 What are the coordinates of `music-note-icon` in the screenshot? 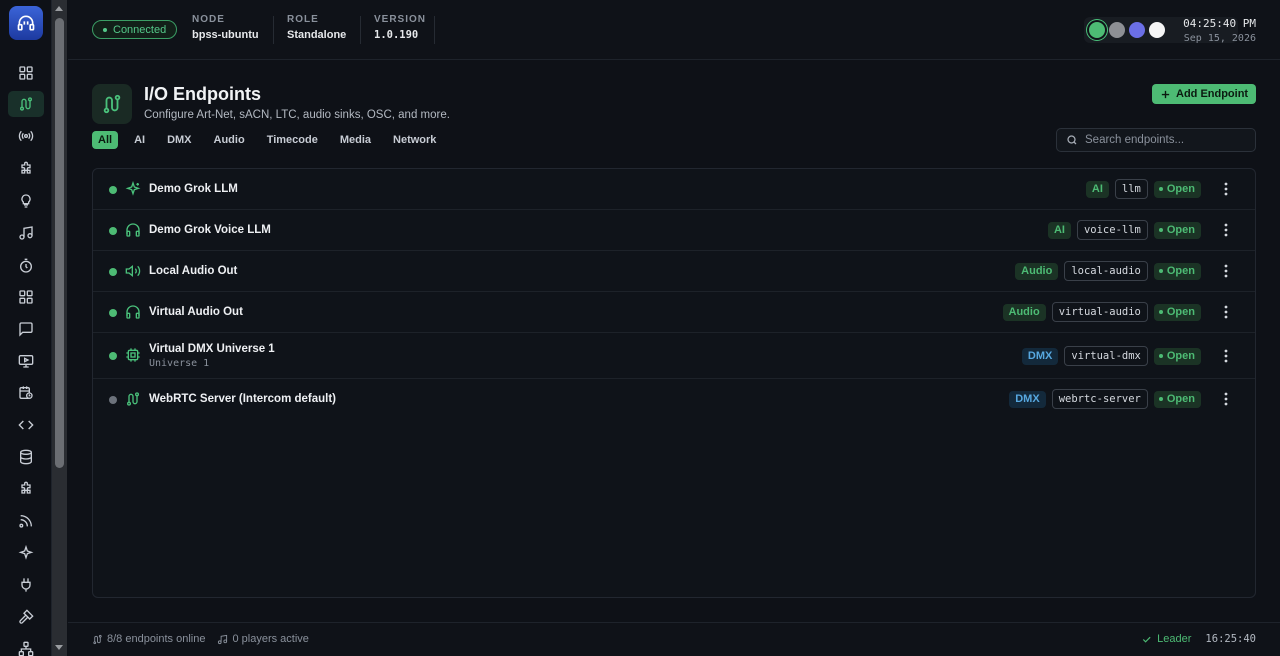 It's located at (26, 233).